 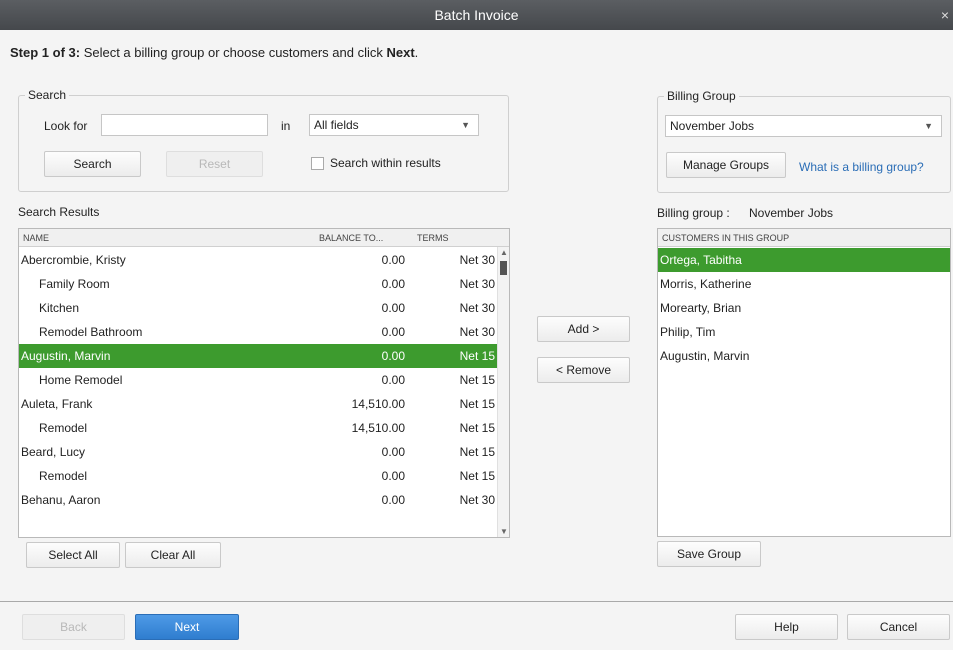 What do you see at coordinates (583, 370) in the screenshot?
I see `remove-button: < Remove` at bounding box center [583, 370].